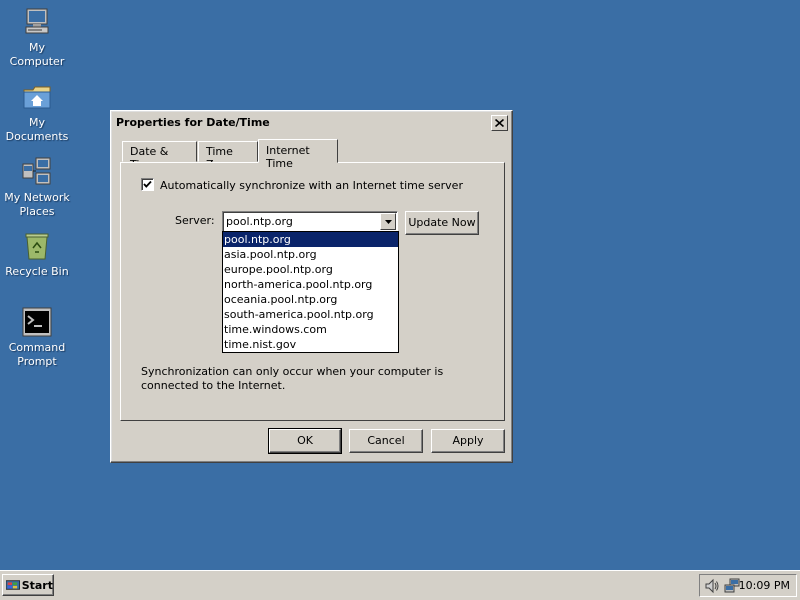  I want to click on checkmark-icon, so click(147, 184).